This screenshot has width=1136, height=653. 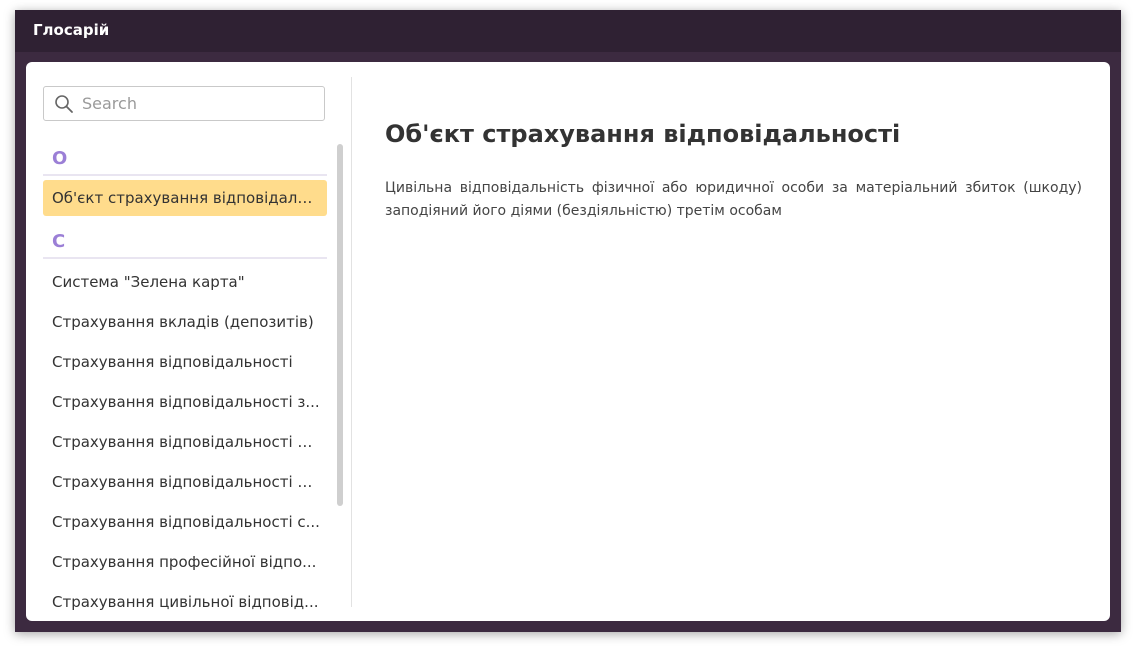 I want to click on term-item: Страхування вкладів (депозитів), so click(x=185, y=322).